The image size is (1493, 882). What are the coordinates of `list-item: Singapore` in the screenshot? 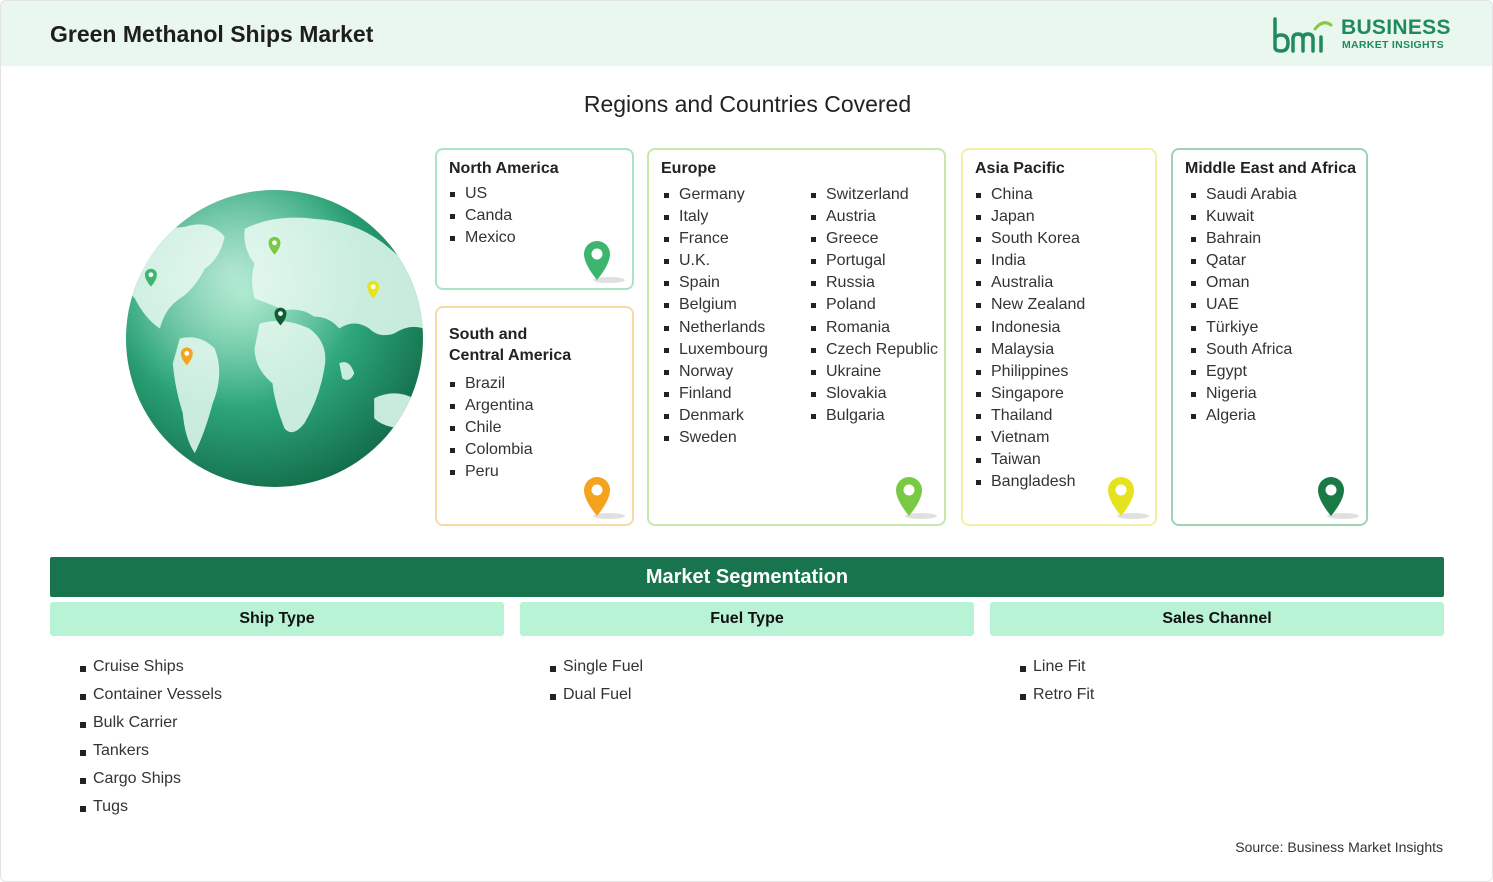 It's located at (1030, 394).